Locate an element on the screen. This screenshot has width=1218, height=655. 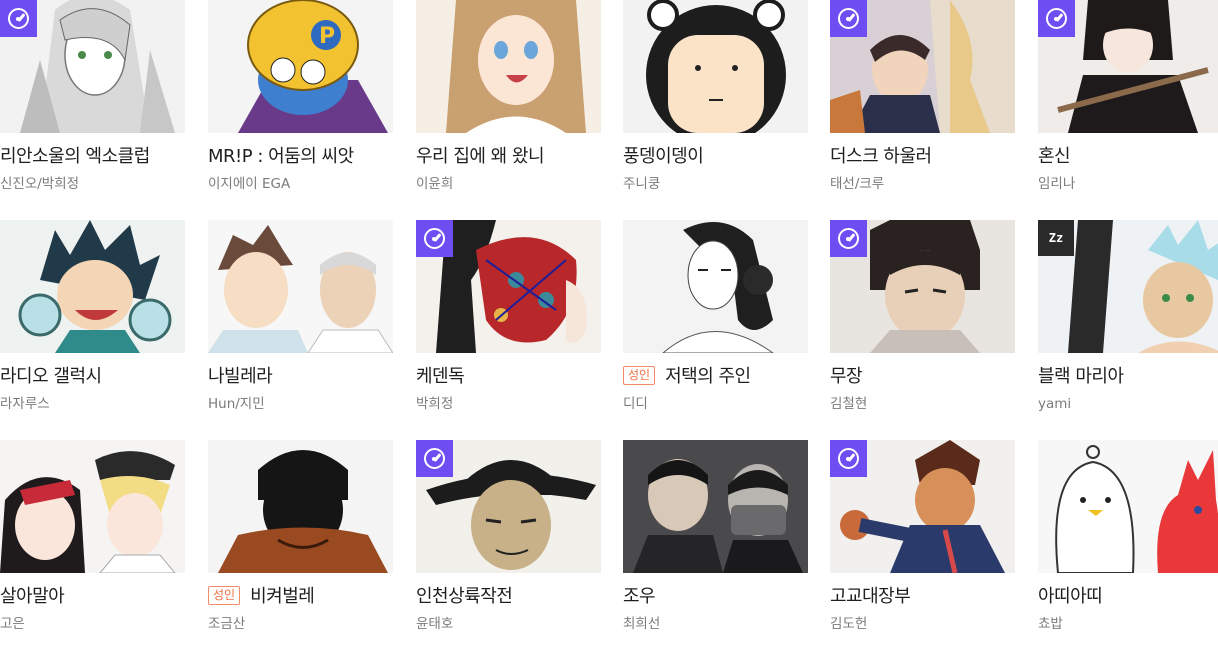
webtoon-author: 임리나 is located at coordinates (1057, 184).